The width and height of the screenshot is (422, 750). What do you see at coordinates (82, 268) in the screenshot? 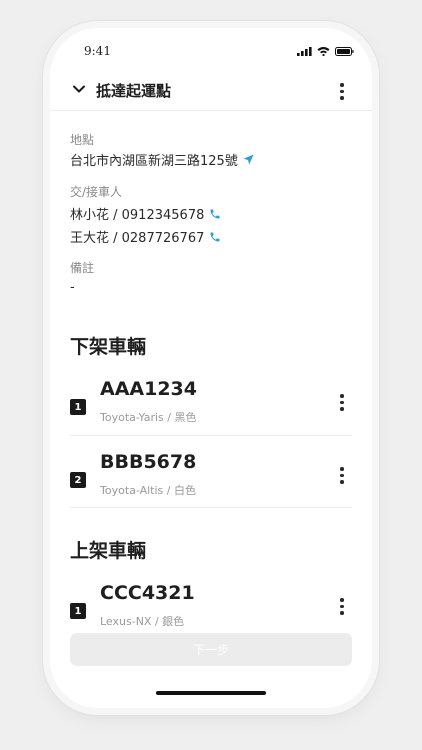
I see `note-label: 備註` at bounding box center [82, 268].